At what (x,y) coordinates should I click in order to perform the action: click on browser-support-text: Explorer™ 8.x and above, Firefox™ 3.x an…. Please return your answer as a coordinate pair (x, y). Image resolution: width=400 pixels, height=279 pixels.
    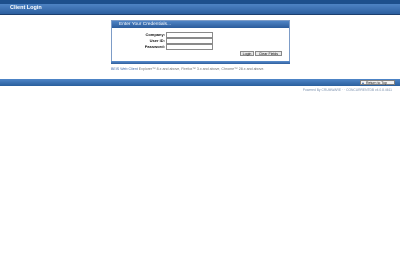
    Looking at the image, I should click on (201, 69).